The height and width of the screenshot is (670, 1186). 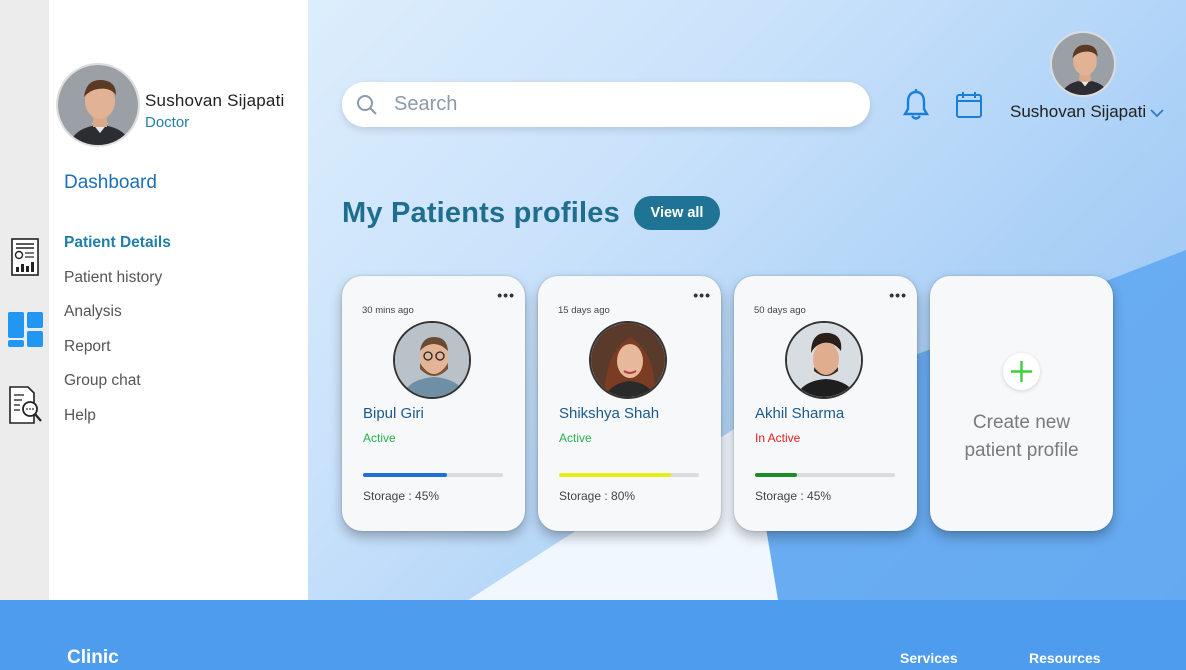 What do you see at coordinates (25, 329) in the screenshot?
I see `dashboard-grid-icon` at bounding box center [25, 329].